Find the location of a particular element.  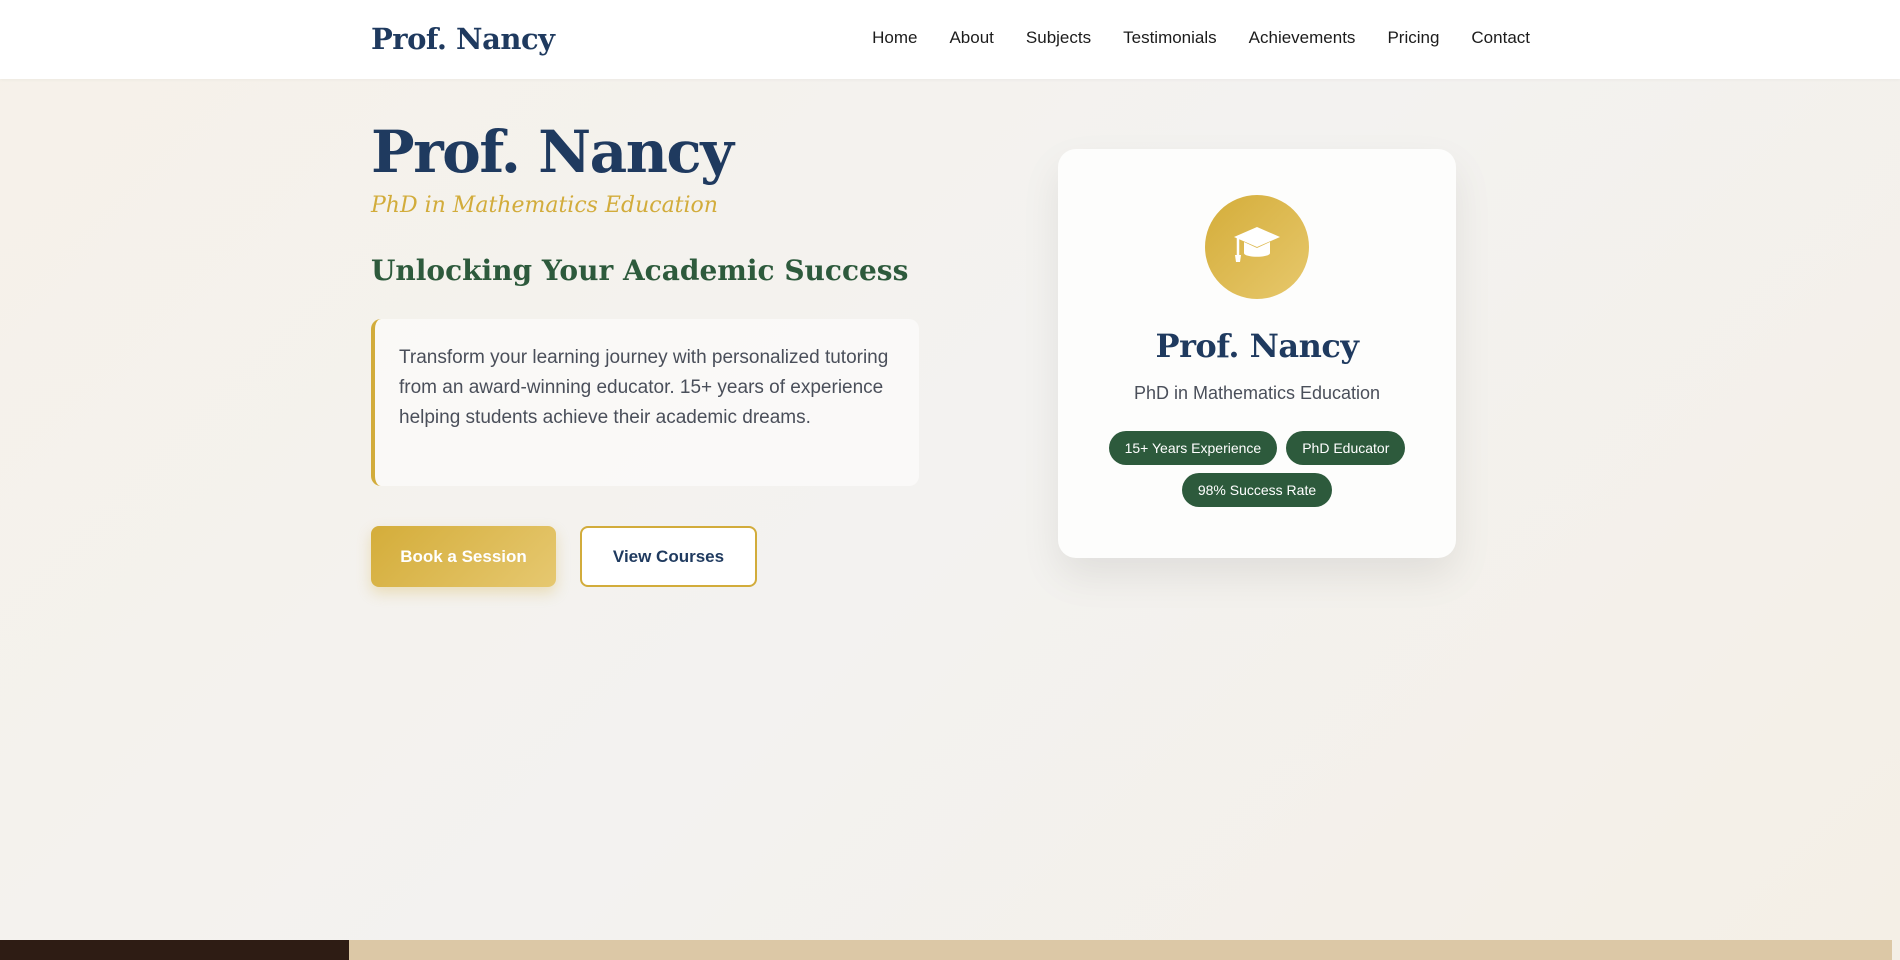

book-session-button: Book a Session is located at coordinates (463, 556).